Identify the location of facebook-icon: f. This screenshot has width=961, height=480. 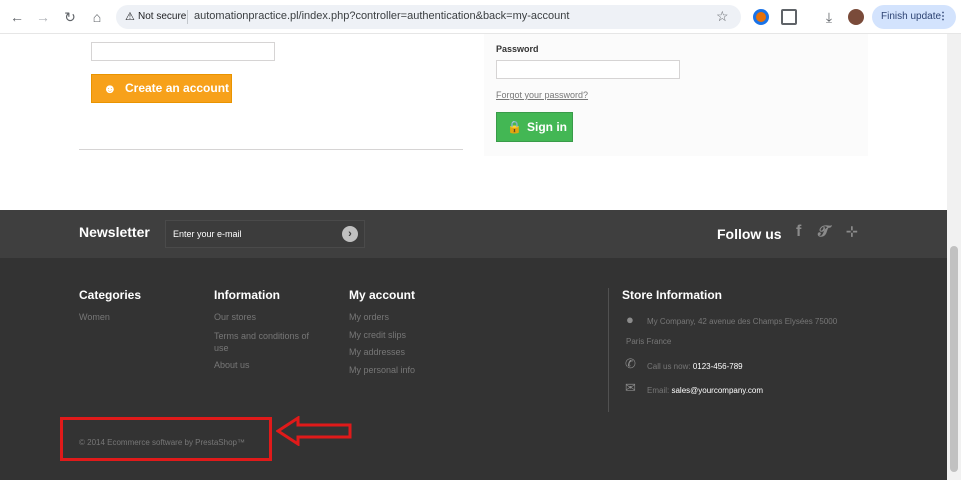
(798, 232).